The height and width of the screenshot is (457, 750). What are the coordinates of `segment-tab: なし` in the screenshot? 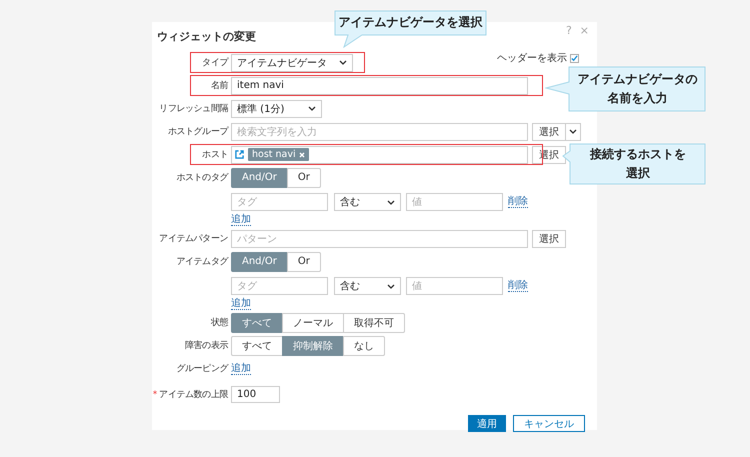 It's located at (364, 346).